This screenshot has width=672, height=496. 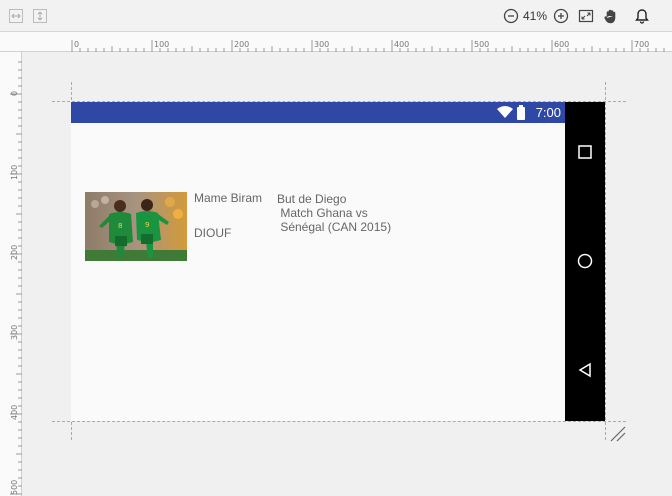 What do you see at coordinates (611, 16) in the screenshot?
I see `pan-hand-icon` at bounding box center [611, 16].